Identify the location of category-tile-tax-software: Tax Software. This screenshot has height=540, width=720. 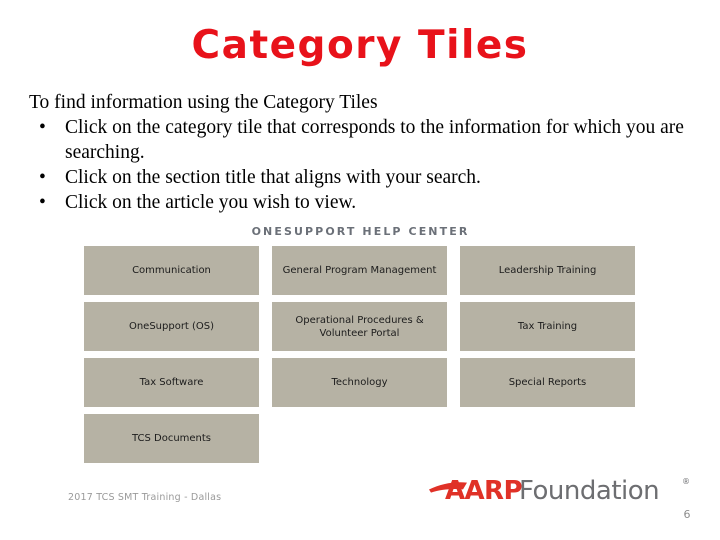
(171, 382).